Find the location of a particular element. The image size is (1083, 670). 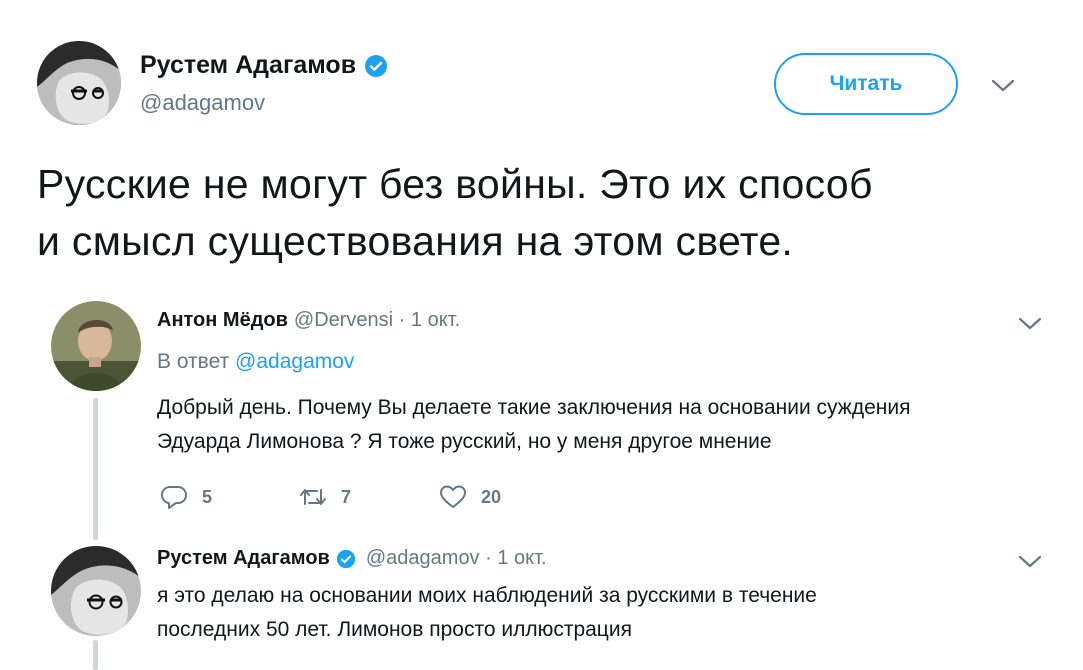

reply-action: 5 is located at coordinates (186, 497).